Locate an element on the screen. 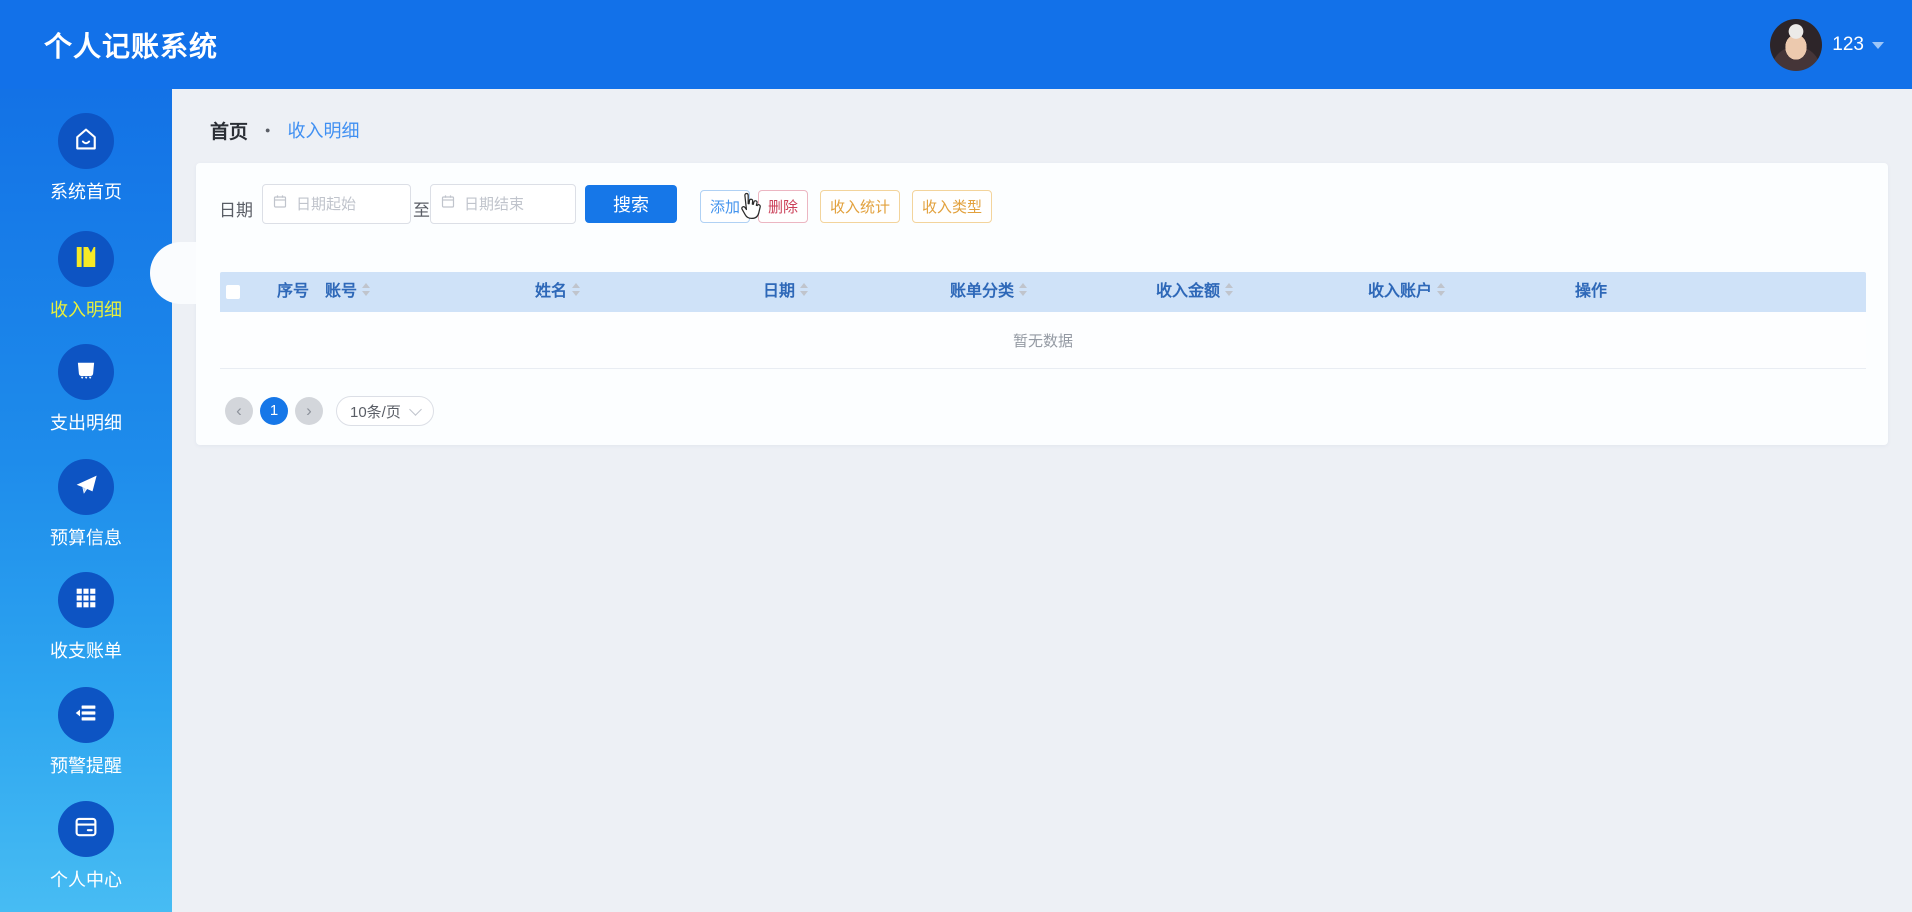 This screenshot has width=1912, height=912. sidebar-item-2: 收入明细 is located at coordinates (86, 276).